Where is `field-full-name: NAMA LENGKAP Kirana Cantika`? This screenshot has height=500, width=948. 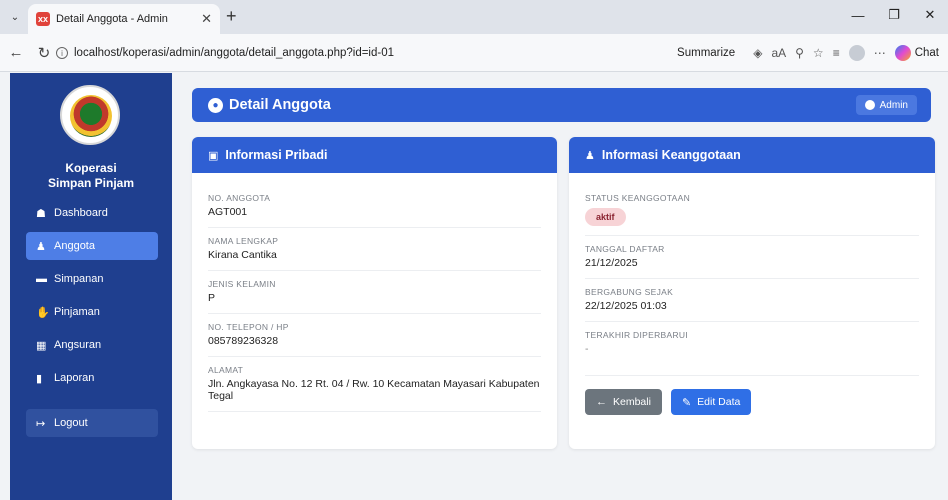
field-full-name: NAMA LENGKAP Kirana Cantika is located at coordinates (374, 249).